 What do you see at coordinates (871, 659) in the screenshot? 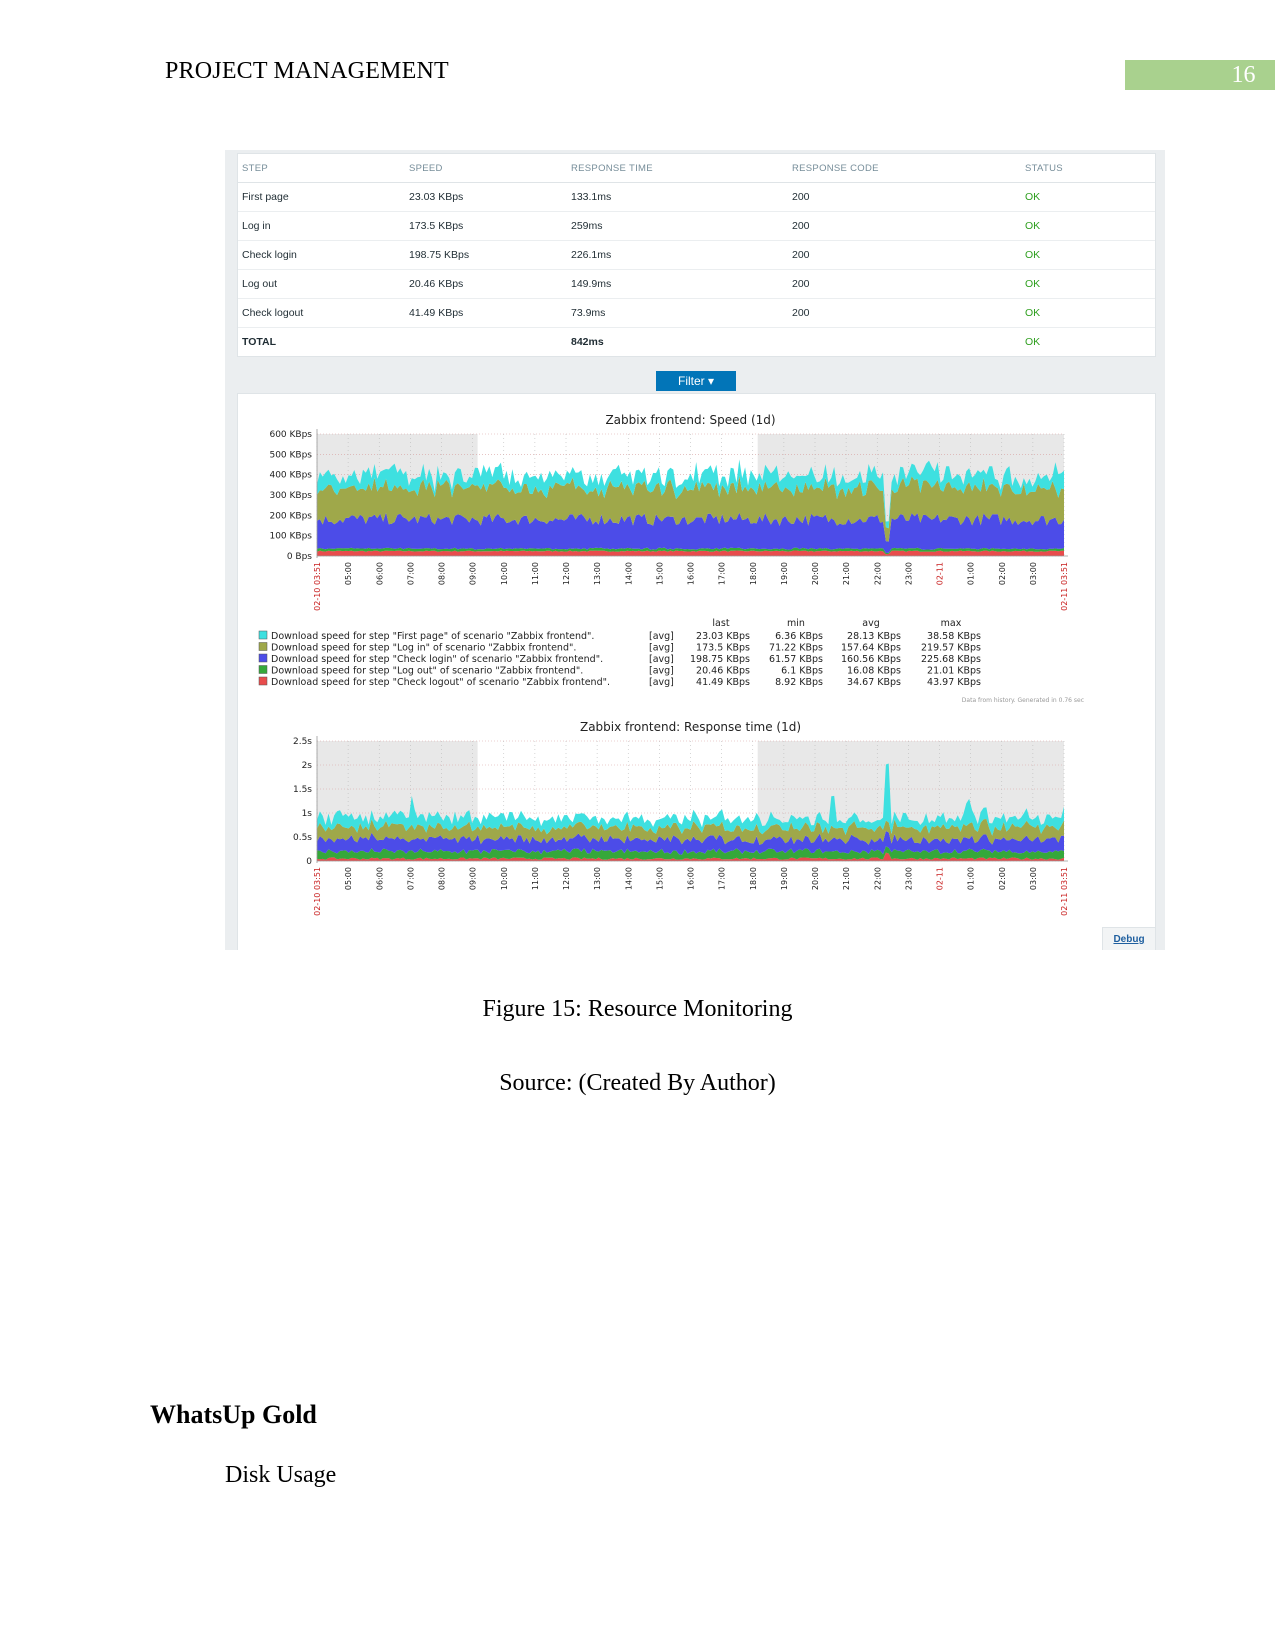
I see `legend-avg: 160.56 KBps` at bounding box center [871, 659].